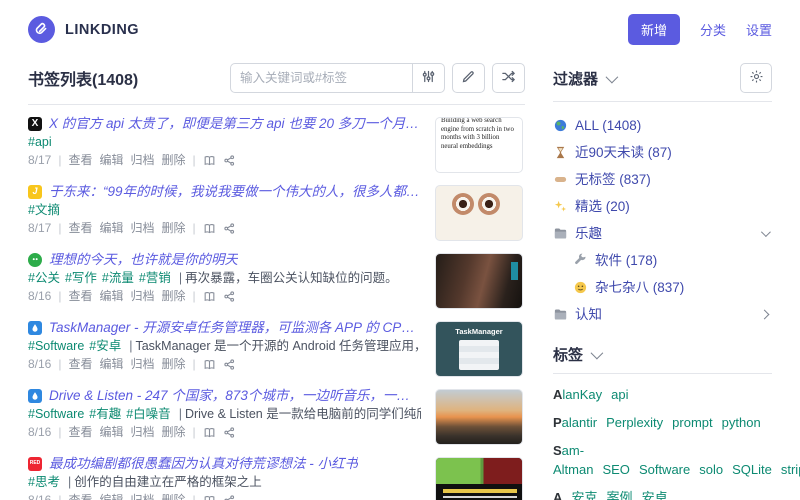  Describe the element at coordinates (83, 29) in the screenshot. I see `brand: LINKDING` at that location.